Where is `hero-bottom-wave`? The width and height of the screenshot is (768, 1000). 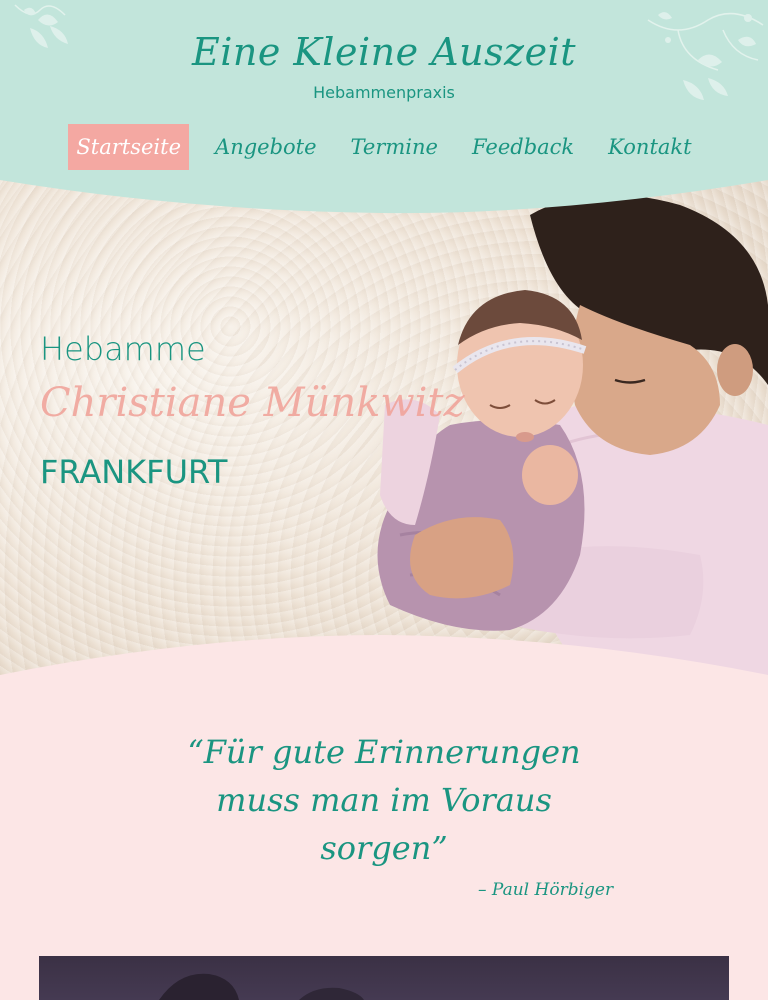 hero-bottom-wave is located at coordinates (384, 657).